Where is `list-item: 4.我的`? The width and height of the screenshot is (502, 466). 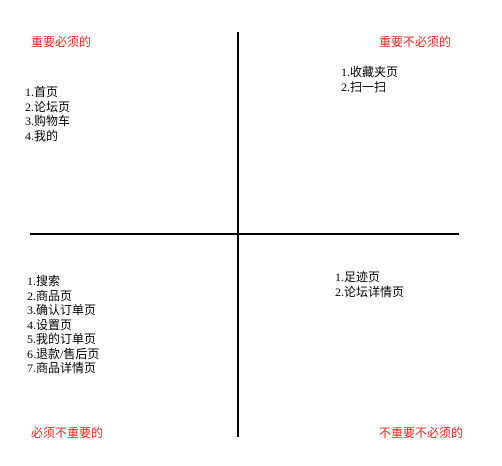 list-item: 4.我的 is located at coordinates (42, 135).